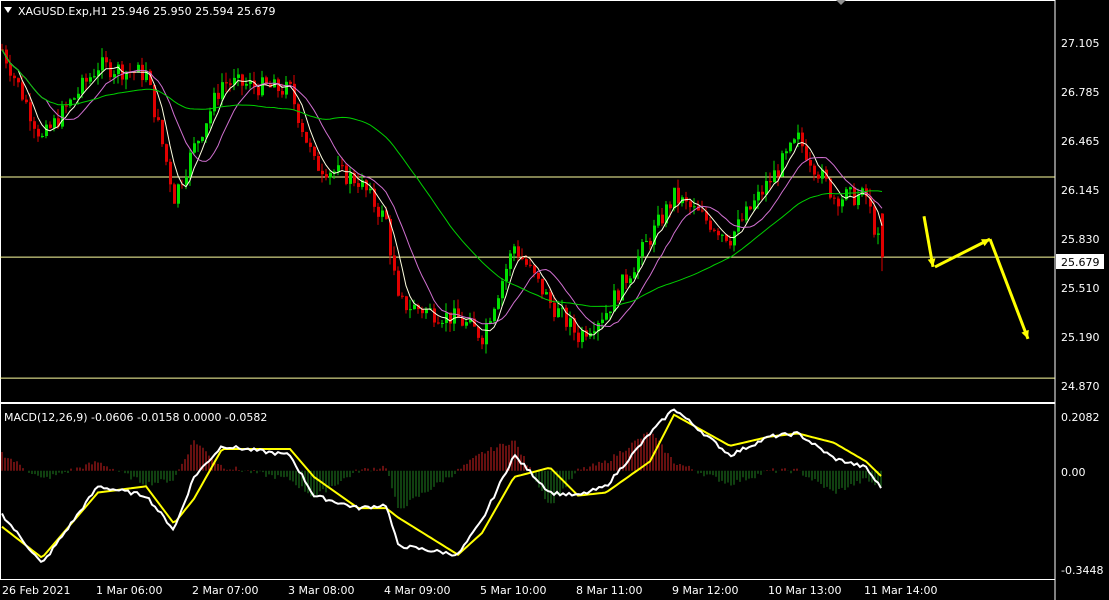 The height and width of the screenshot is (600, 1109). Describe the element at coordinates (1009, 289) in the screenshot. I see `forecast-arrow-down-long` at that location.